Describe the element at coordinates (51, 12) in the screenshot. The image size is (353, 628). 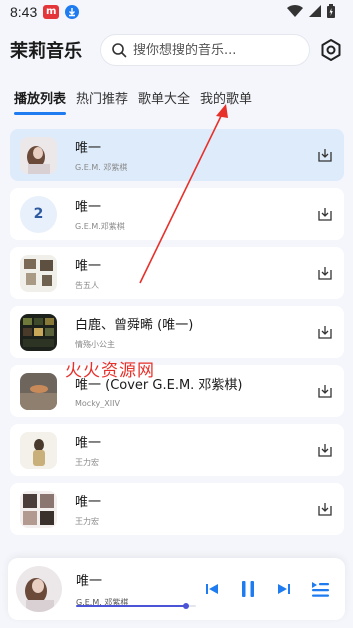
I see `app-notification-icon: m` at that location.